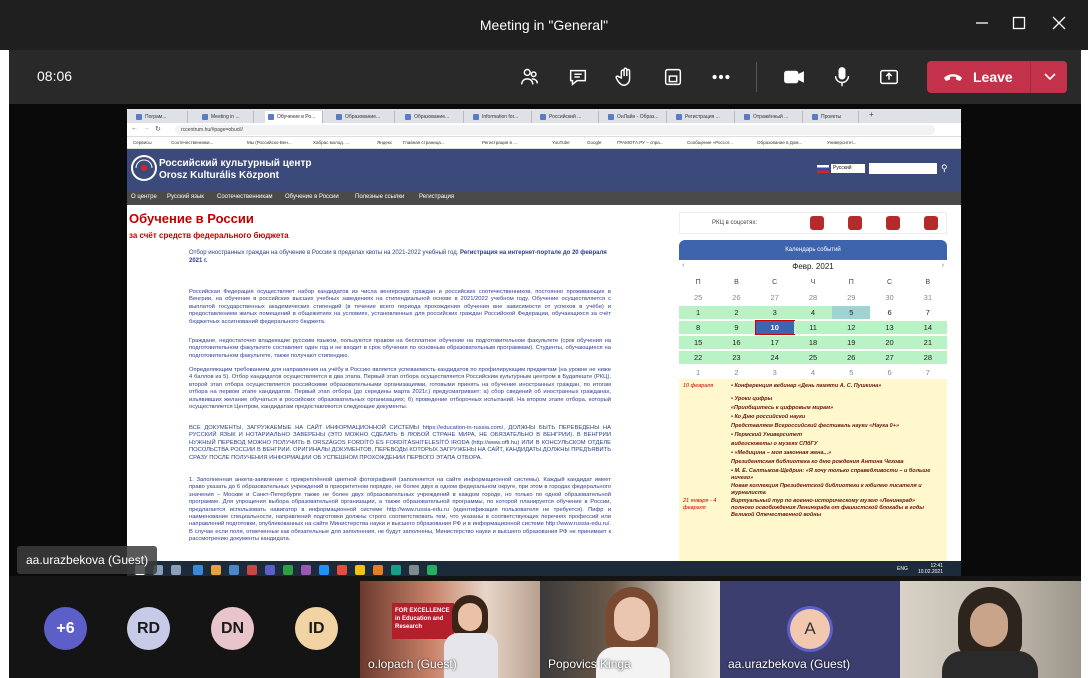  What do you see at coordinates (379, 197) in the screenshot?
I see `nav-item: Полезные ссылки` at bounding box center [379, 197].